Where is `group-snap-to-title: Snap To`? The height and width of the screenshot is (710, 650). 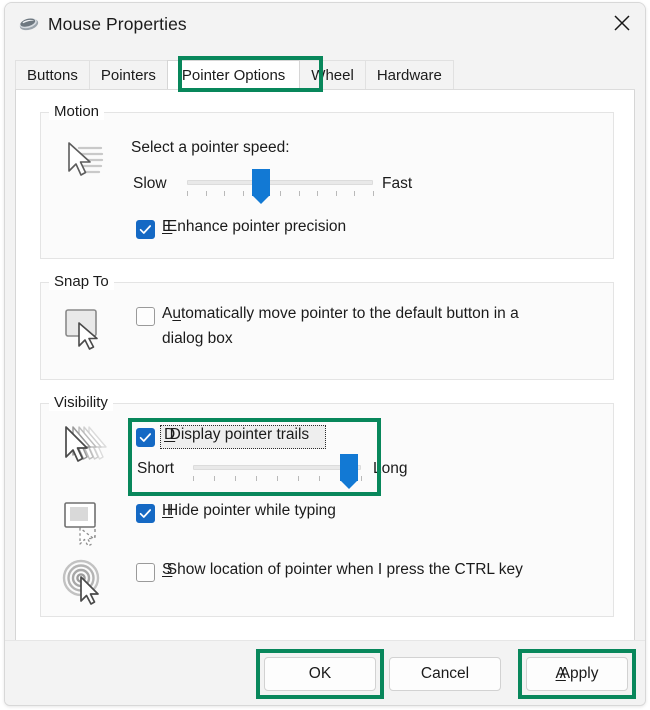 group-snap-to-title: Snap To is located at coordinates (81, 281).